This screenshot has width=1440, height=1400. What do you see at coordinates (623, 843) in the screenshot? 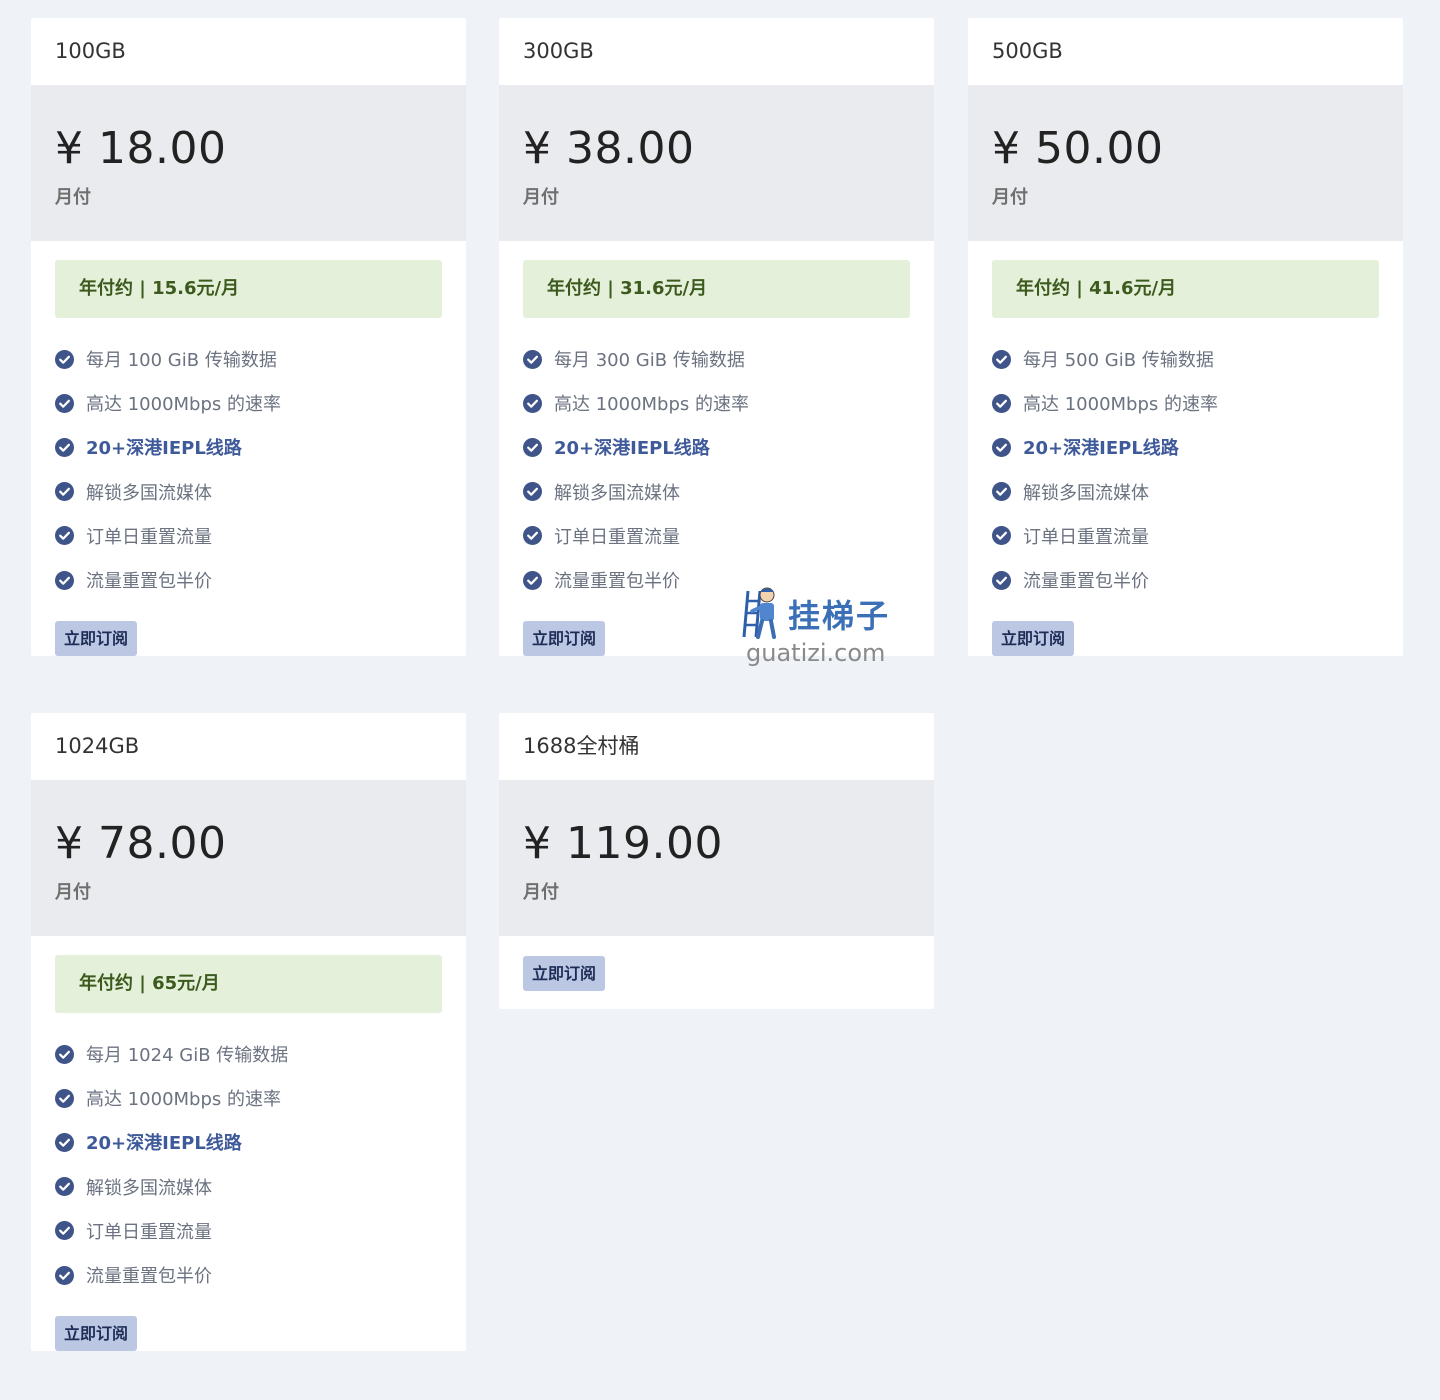
I see `plan-price: ¥ 119.00` at bounding box center [623, 843].